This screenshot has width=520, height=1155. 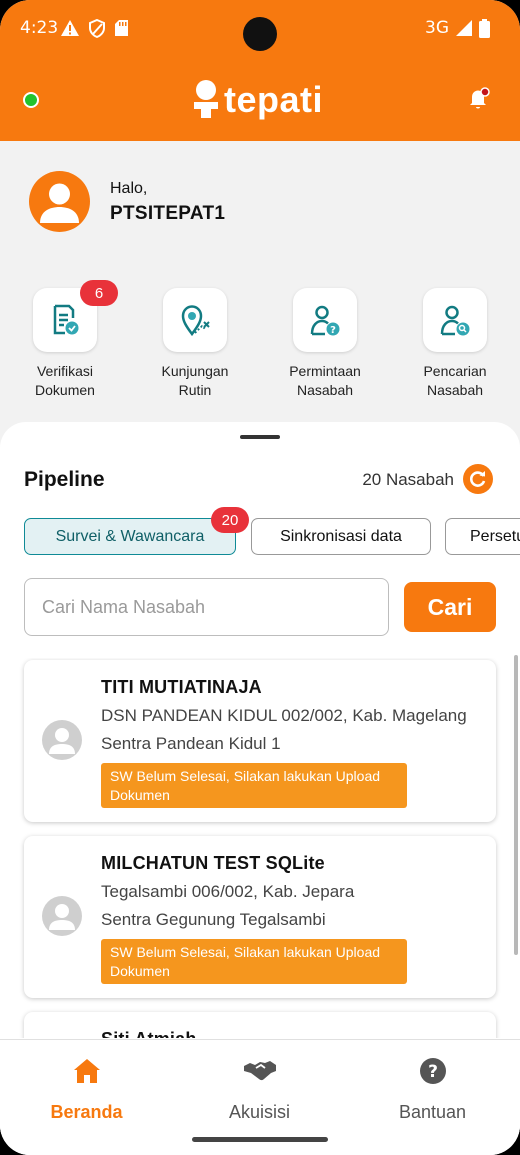 What do you see at coordinates (260, 1025) in the screenshot?
I see `customer-card: Siti Atmiah` at bounding box center [260, 1025].